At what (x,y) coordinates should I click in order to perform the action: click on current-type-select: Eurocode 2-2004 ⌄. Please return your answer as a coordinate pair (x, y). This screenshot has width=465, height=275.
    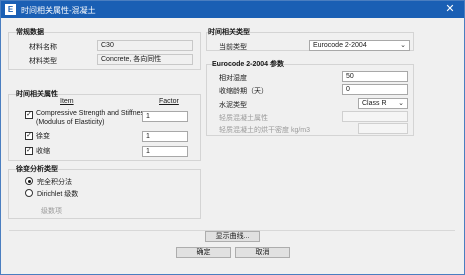
    Looking at the image, I should click on (359, 45).